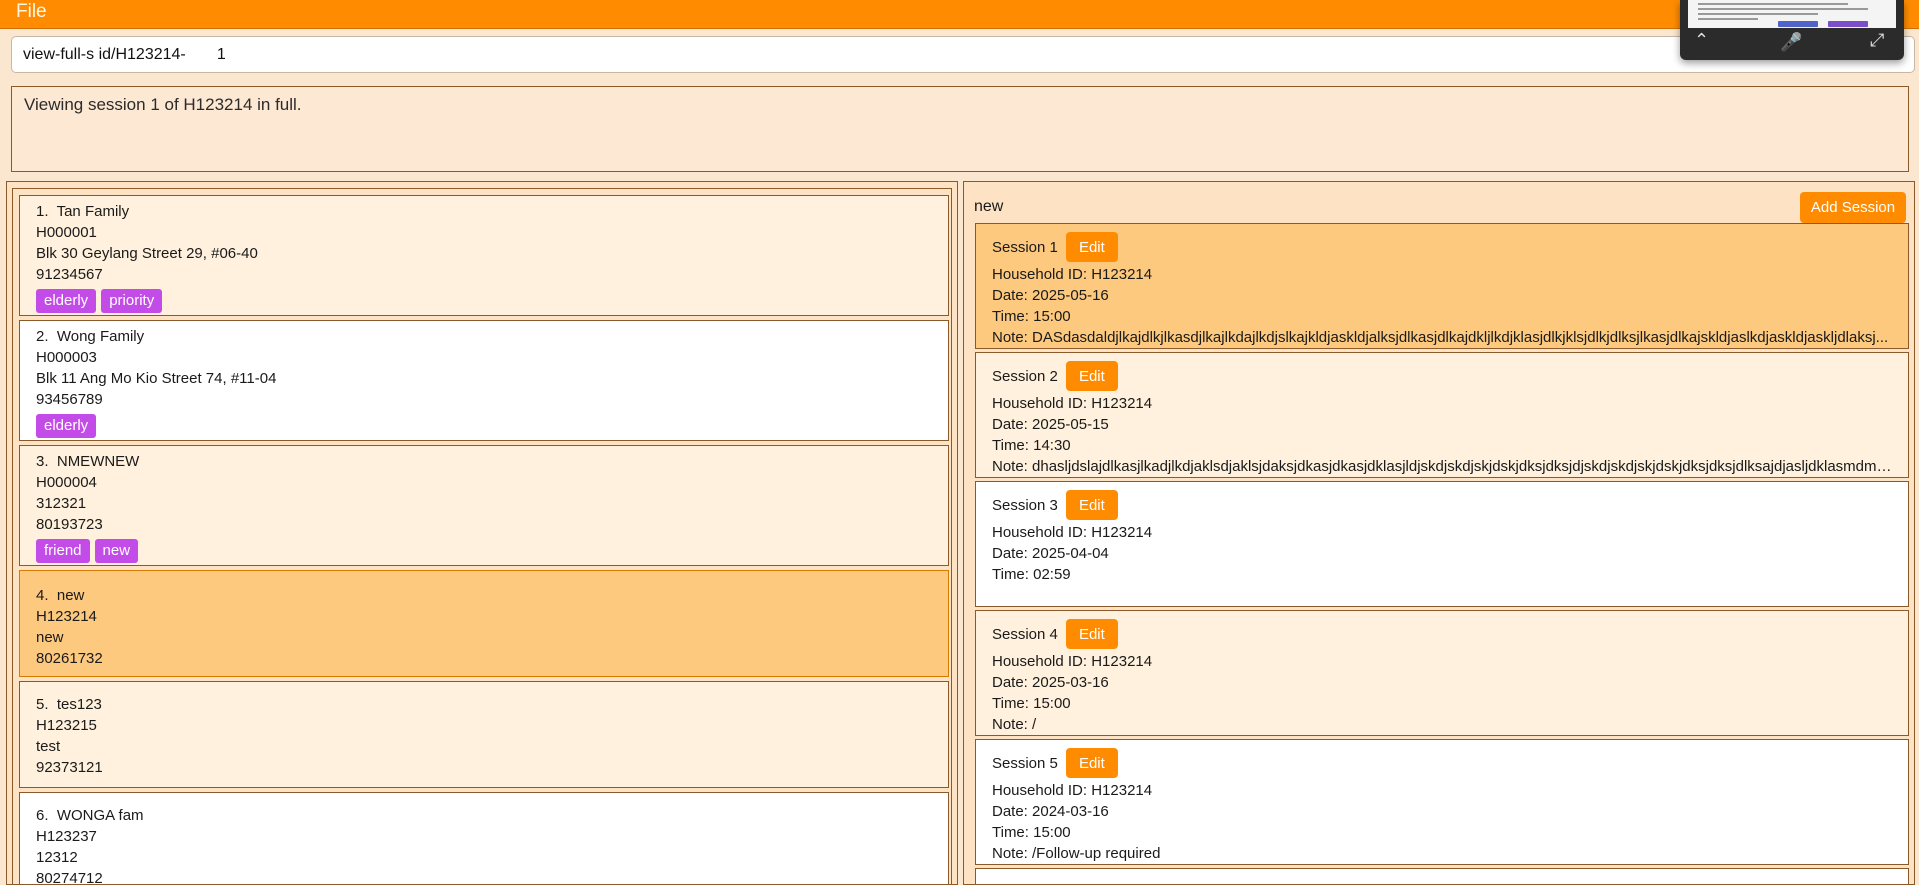  Describe the element at coordinates (66, 232) in the screenshot. I see `household-id: H000001` at that location.